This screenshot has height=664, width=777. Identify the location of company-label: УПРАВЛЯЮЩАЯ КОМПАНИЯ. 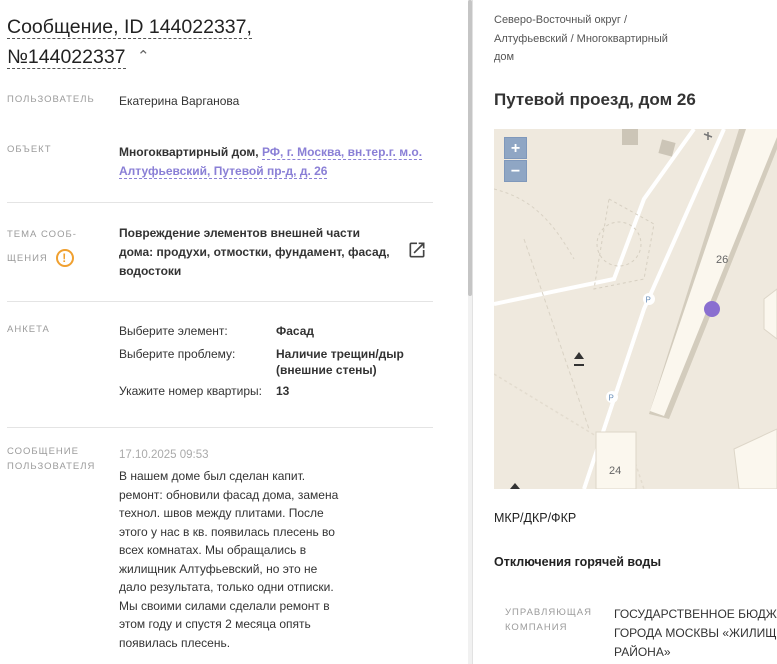
(555, 620).